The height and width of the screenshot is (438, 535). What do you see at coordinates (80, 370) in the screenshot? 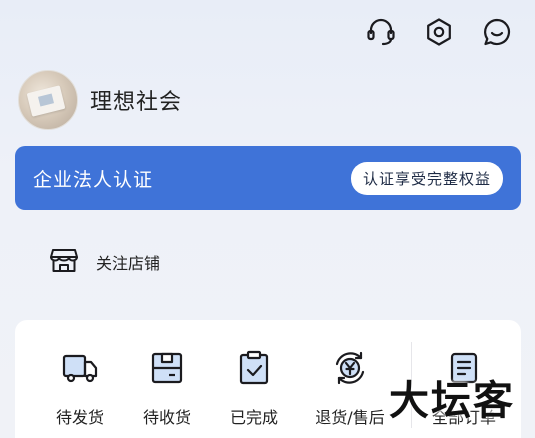
I see `truck-icon` at bounding box center [80, 370].